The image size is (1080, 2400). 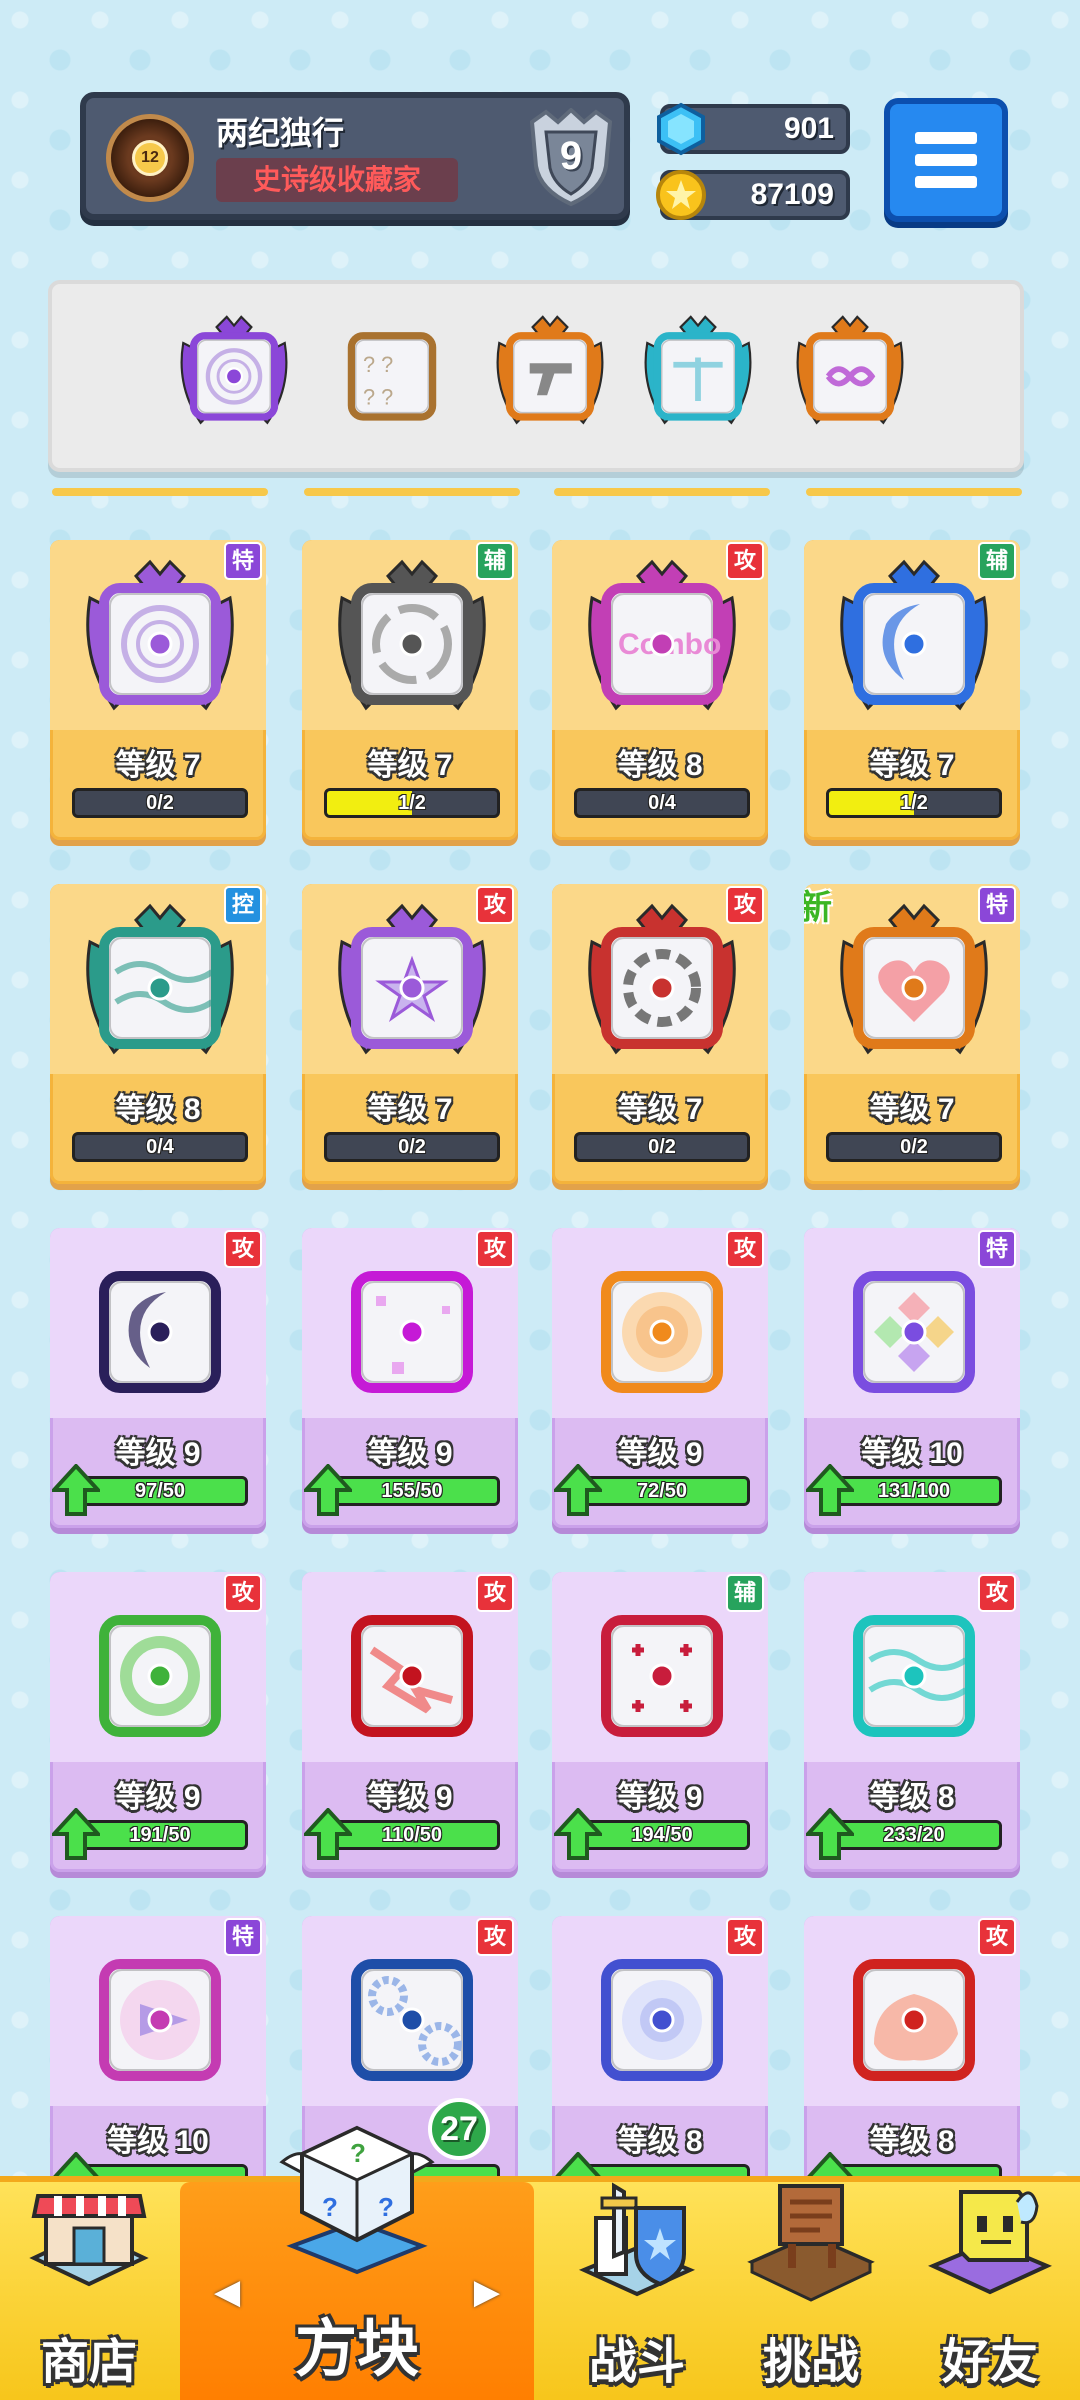 I want to click on dice-card: 特等级 10, so click(x=158, y=2066).